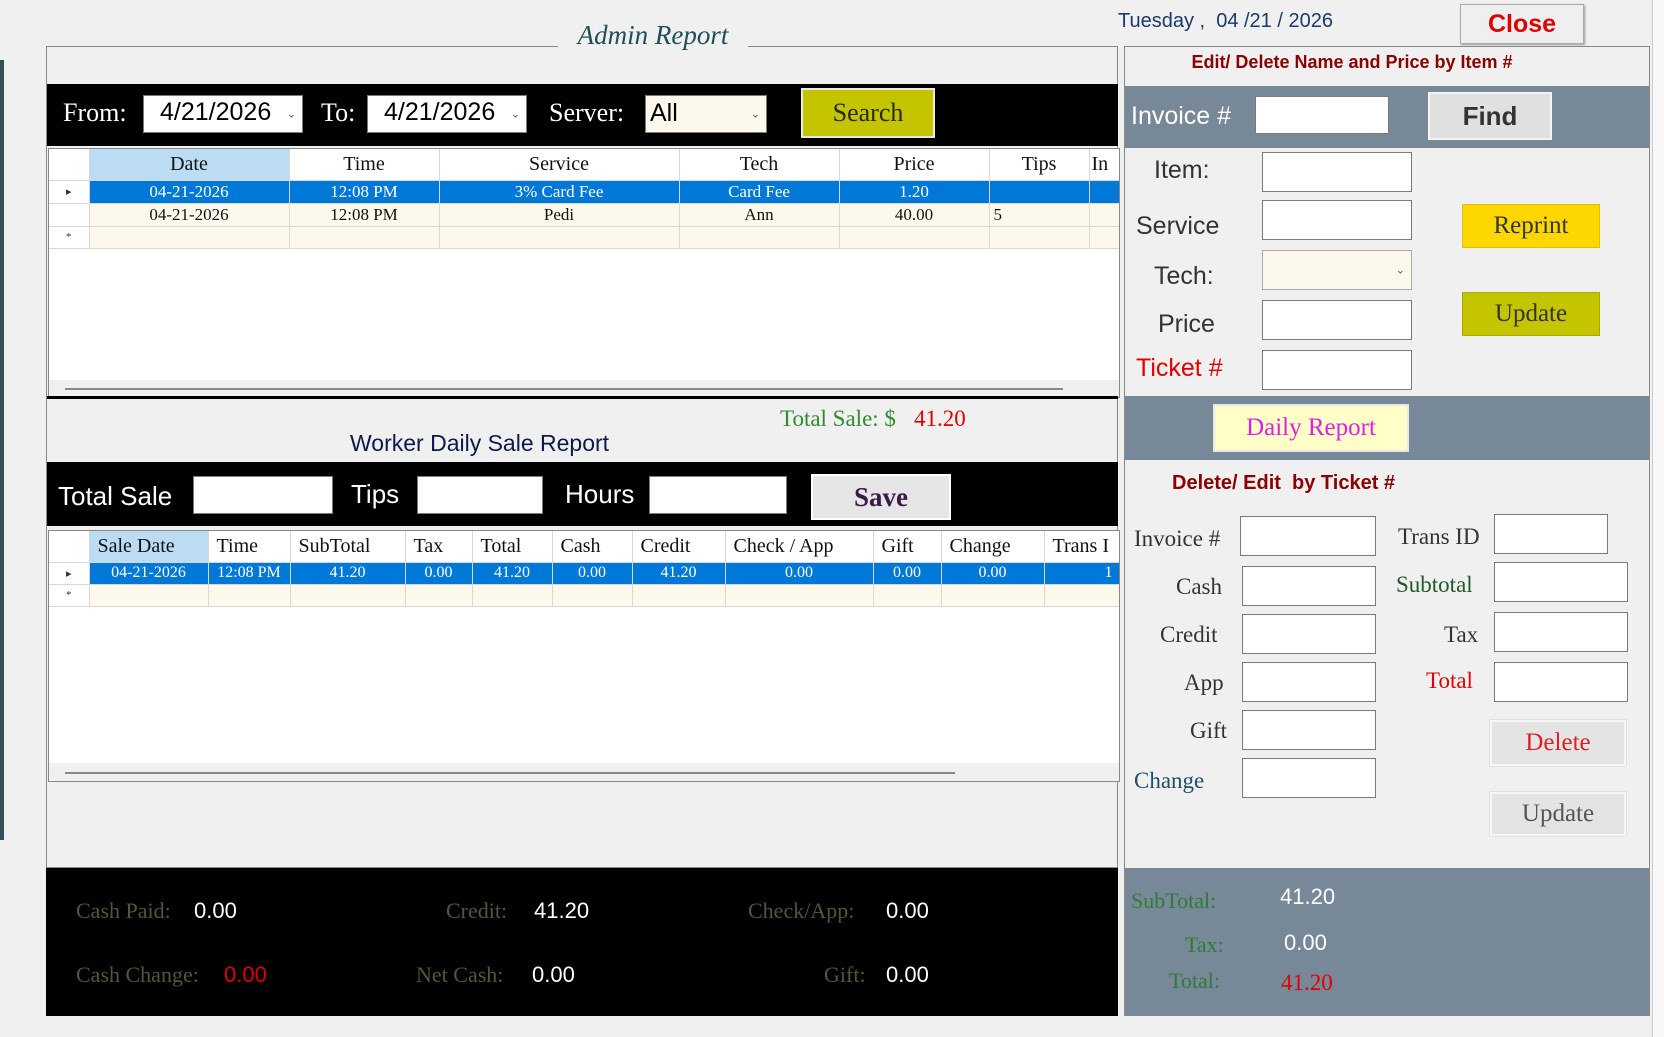 The height and width of the screenshot is (1037, 1664). I want to click on cell-tips: 5, so click(1039, 215).